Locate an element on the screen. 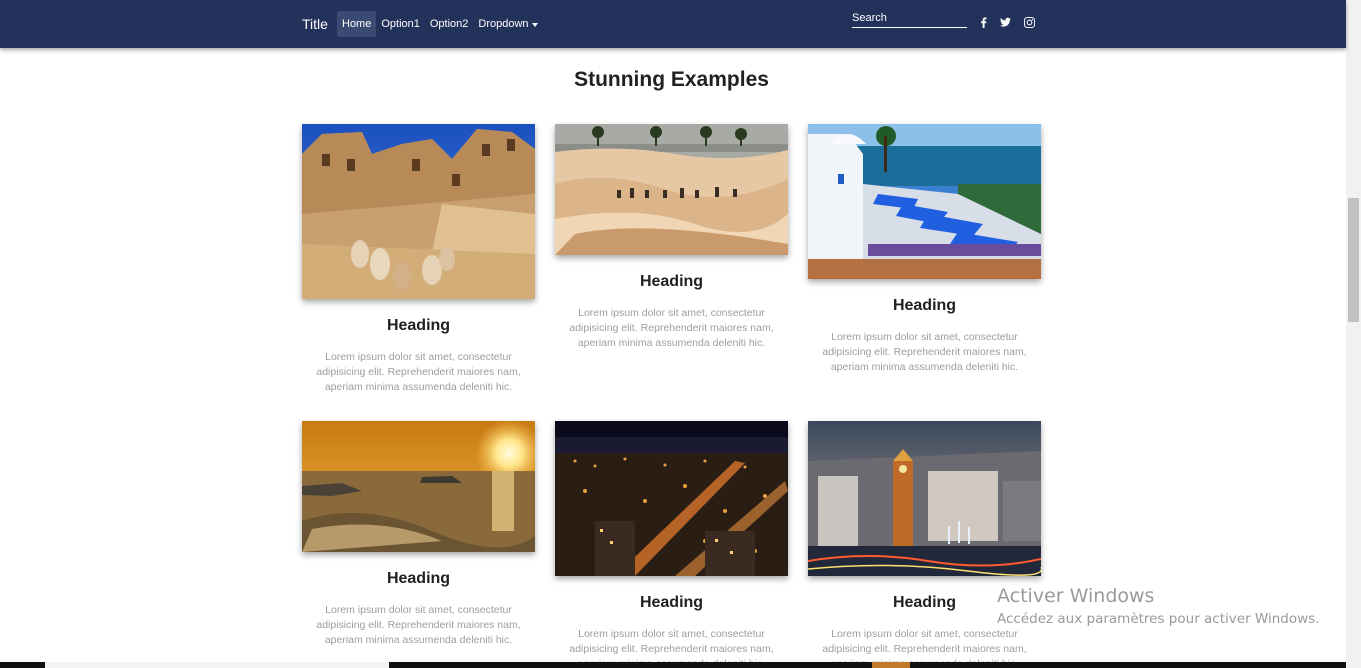 The image size is (1361, 668). brand-title: Title is located at coordinates (315, 24).